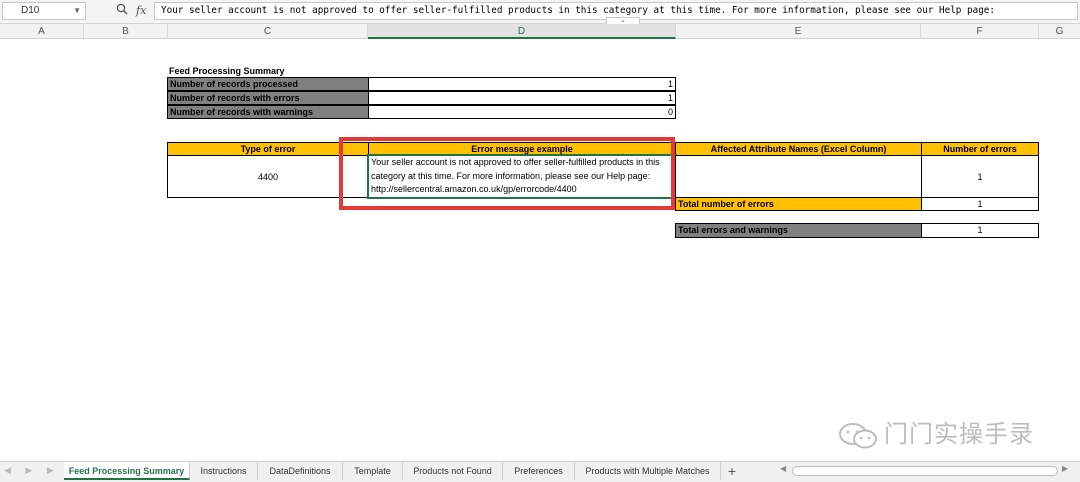 This screenshot has width=1080, height=482. I want to click on header-number-of-errors: Number of errors, so click(980, 149).